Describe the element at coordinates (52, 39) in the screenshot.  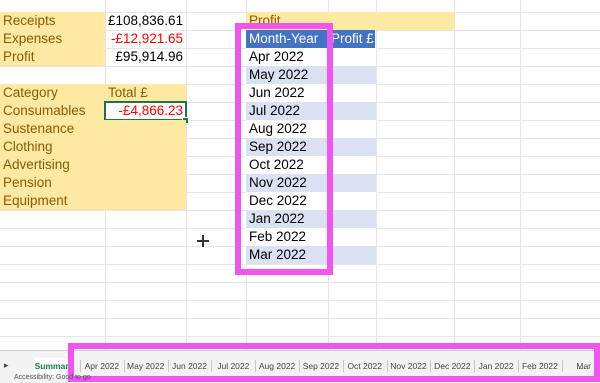
I see `expenses-label: Expenses` at that location.